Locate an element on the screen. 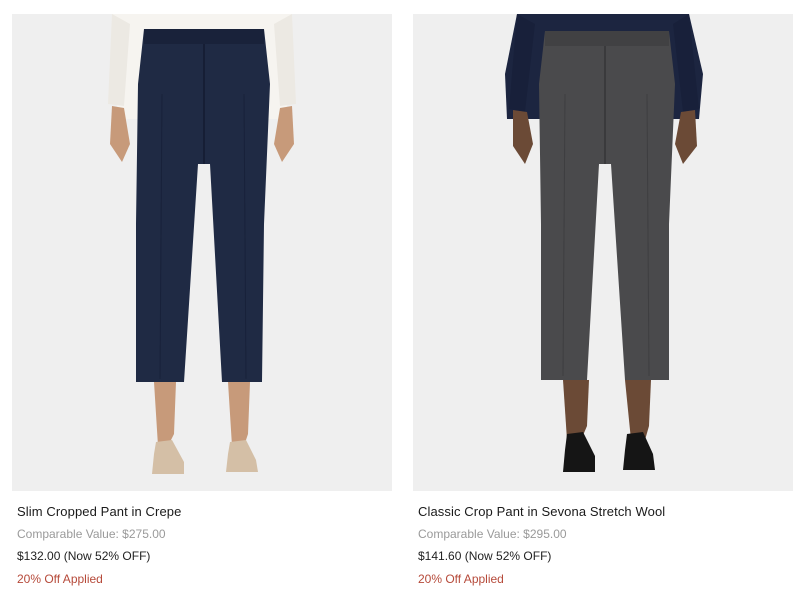 This screenshot has width=800, height=601. comparable-value: Comparable Value: $275.00 is located at coordinates (91, 534).